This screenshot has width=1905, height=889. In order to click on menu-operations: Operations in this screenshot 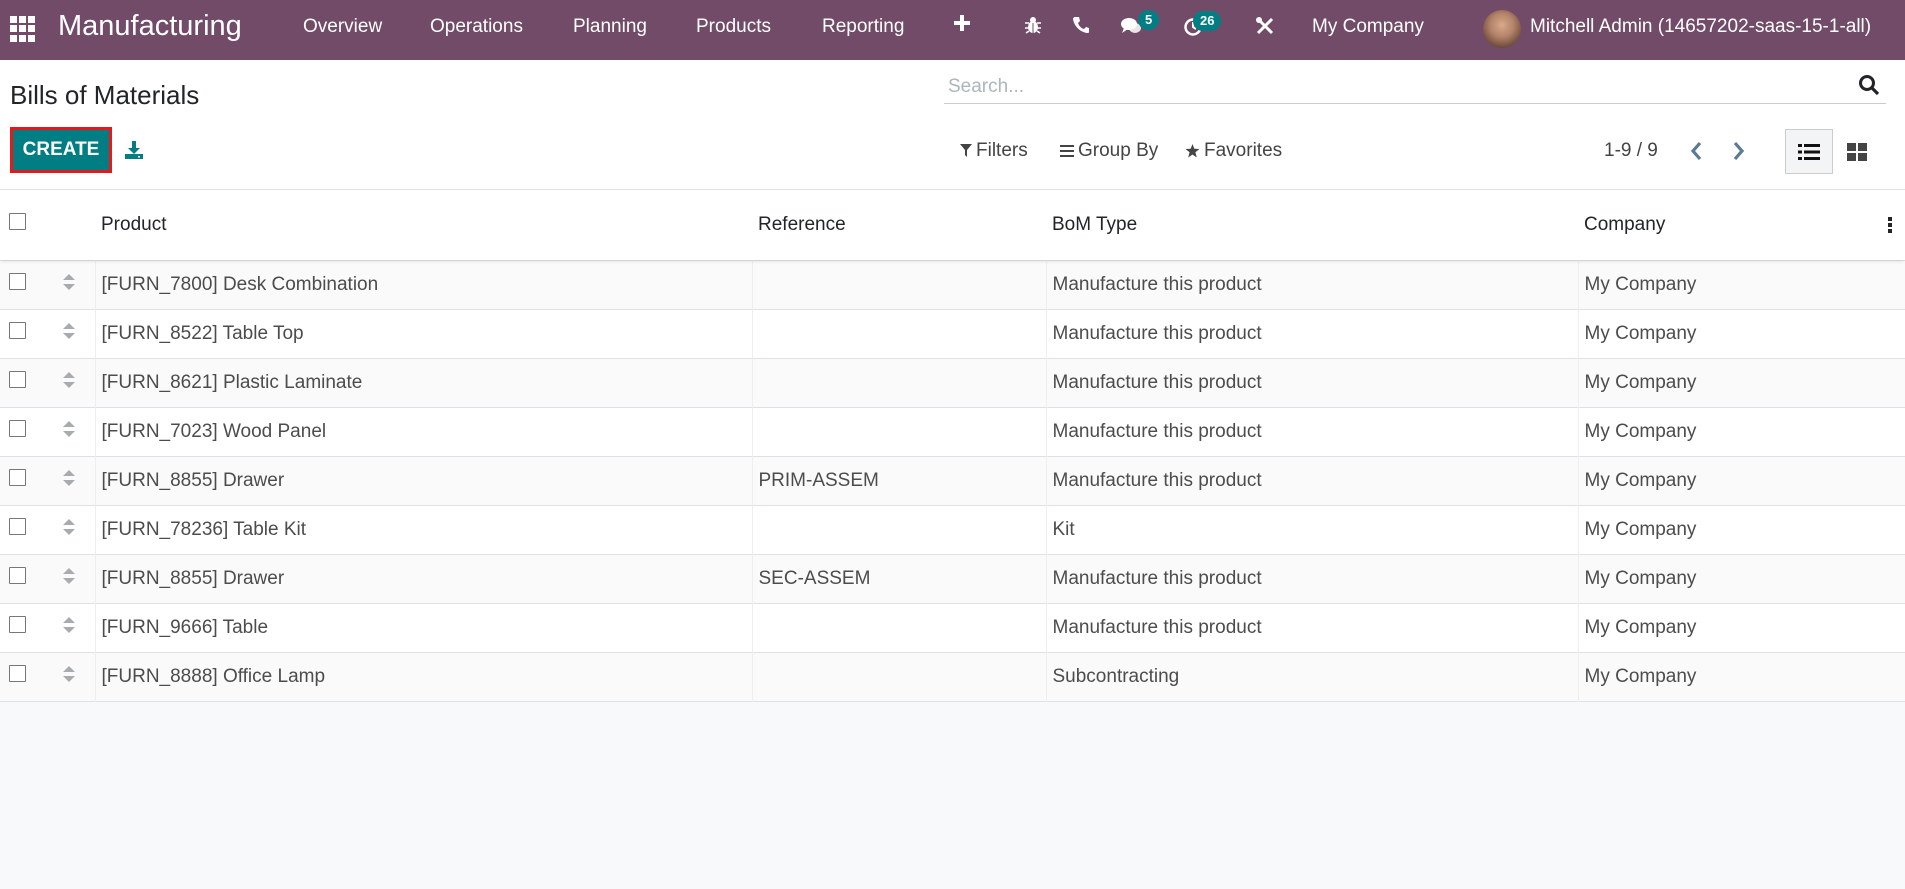, I will do `click(476, 27)`.